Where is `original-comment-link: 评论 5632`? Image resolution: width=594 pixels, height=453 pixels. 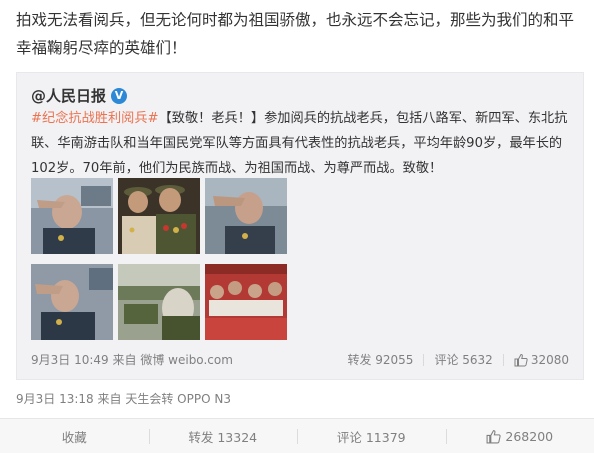
original-comment-link: 评论 5632 is located at coordinates (463, 359).